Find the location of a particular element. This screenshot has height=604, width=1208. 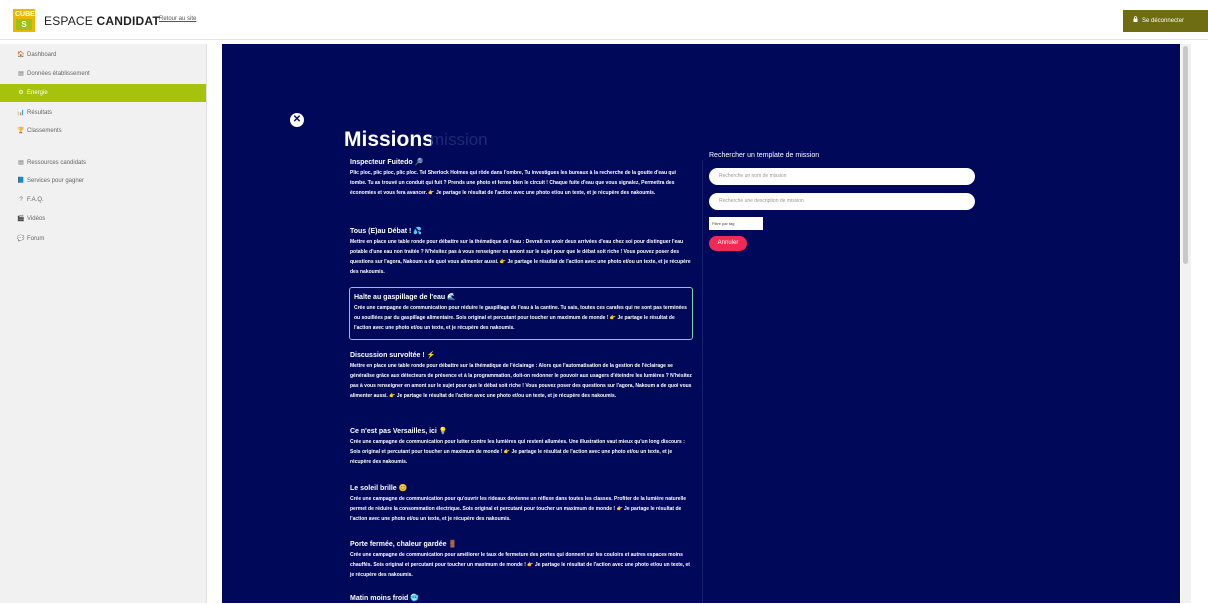

logout-button: Se déconnecter is located at coordinates (1165, 21).